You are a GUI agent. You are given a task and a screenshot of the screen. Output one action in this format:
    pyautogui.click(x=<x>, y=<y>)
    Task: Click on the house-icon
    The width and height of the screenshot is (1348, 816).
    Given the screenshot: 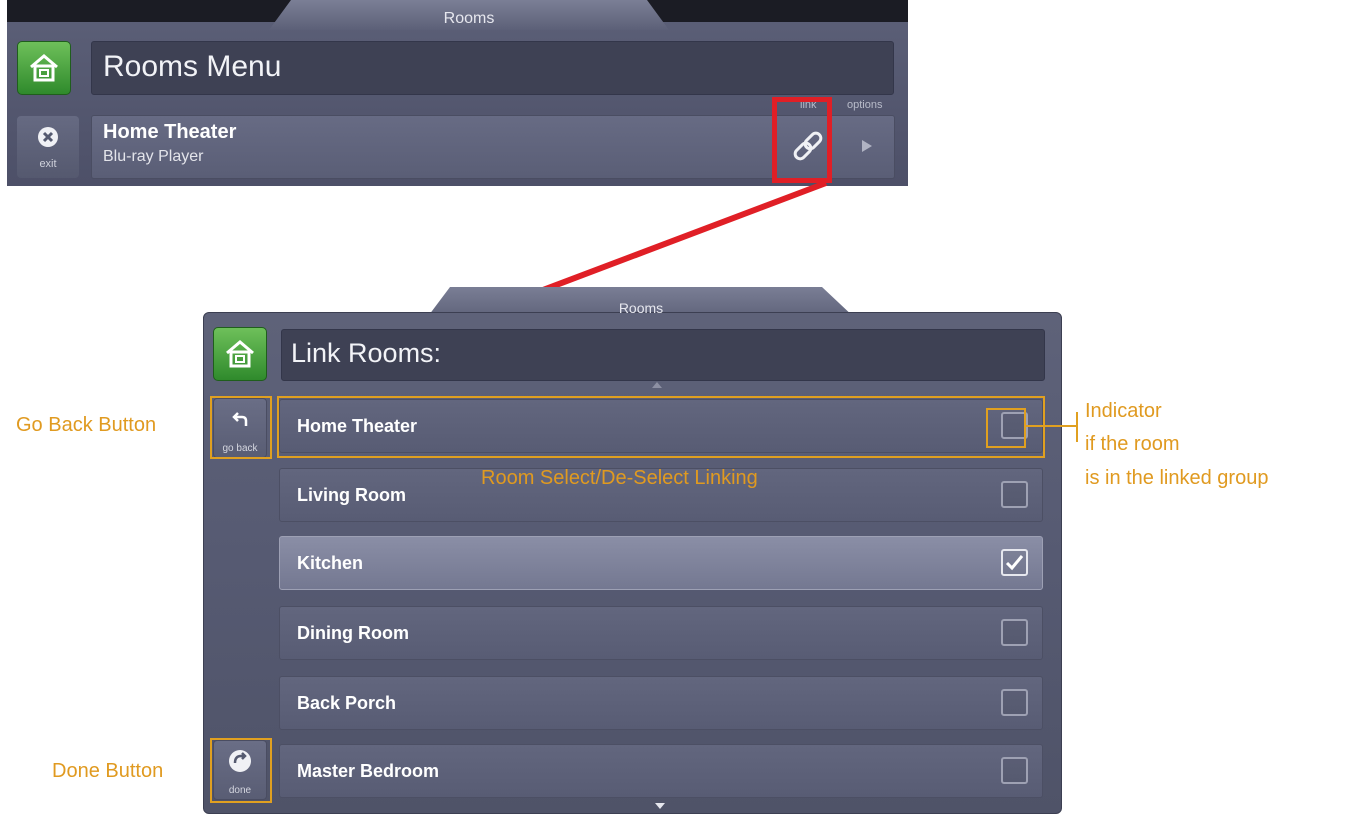 What is the action you would take?
    pyautogui.click(x=240, y=354)
    